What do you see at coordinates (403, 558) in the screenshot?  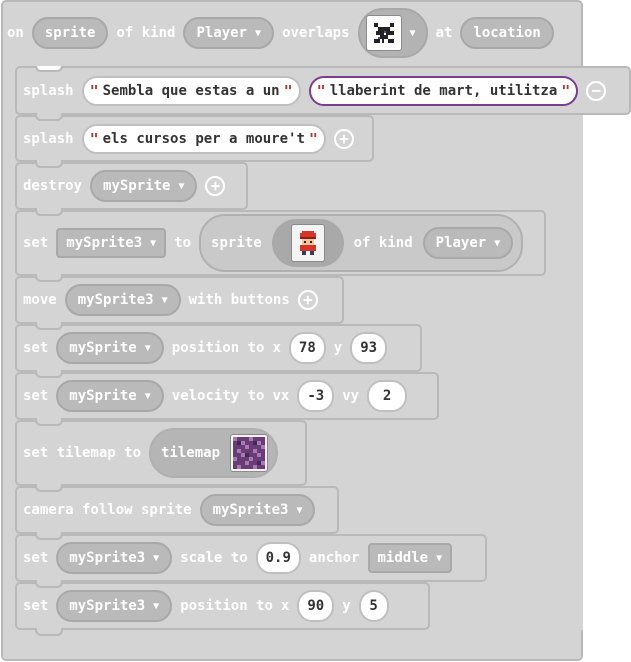 I see `anchor-value: middle` at bounding box center [403, 558].